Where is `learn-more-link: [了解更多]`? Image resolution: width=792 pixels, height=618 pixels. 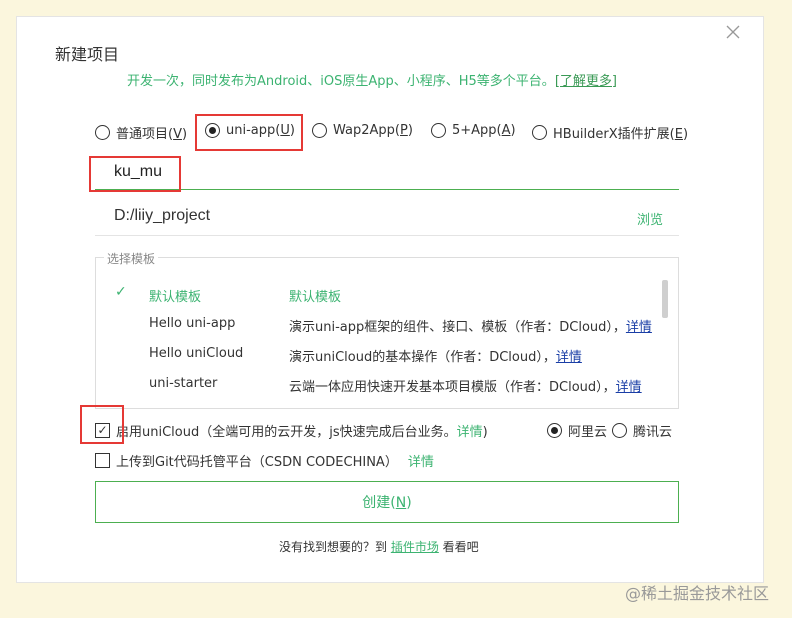 learn-more-link: [了解更多] is located at coordinates (586, 81).